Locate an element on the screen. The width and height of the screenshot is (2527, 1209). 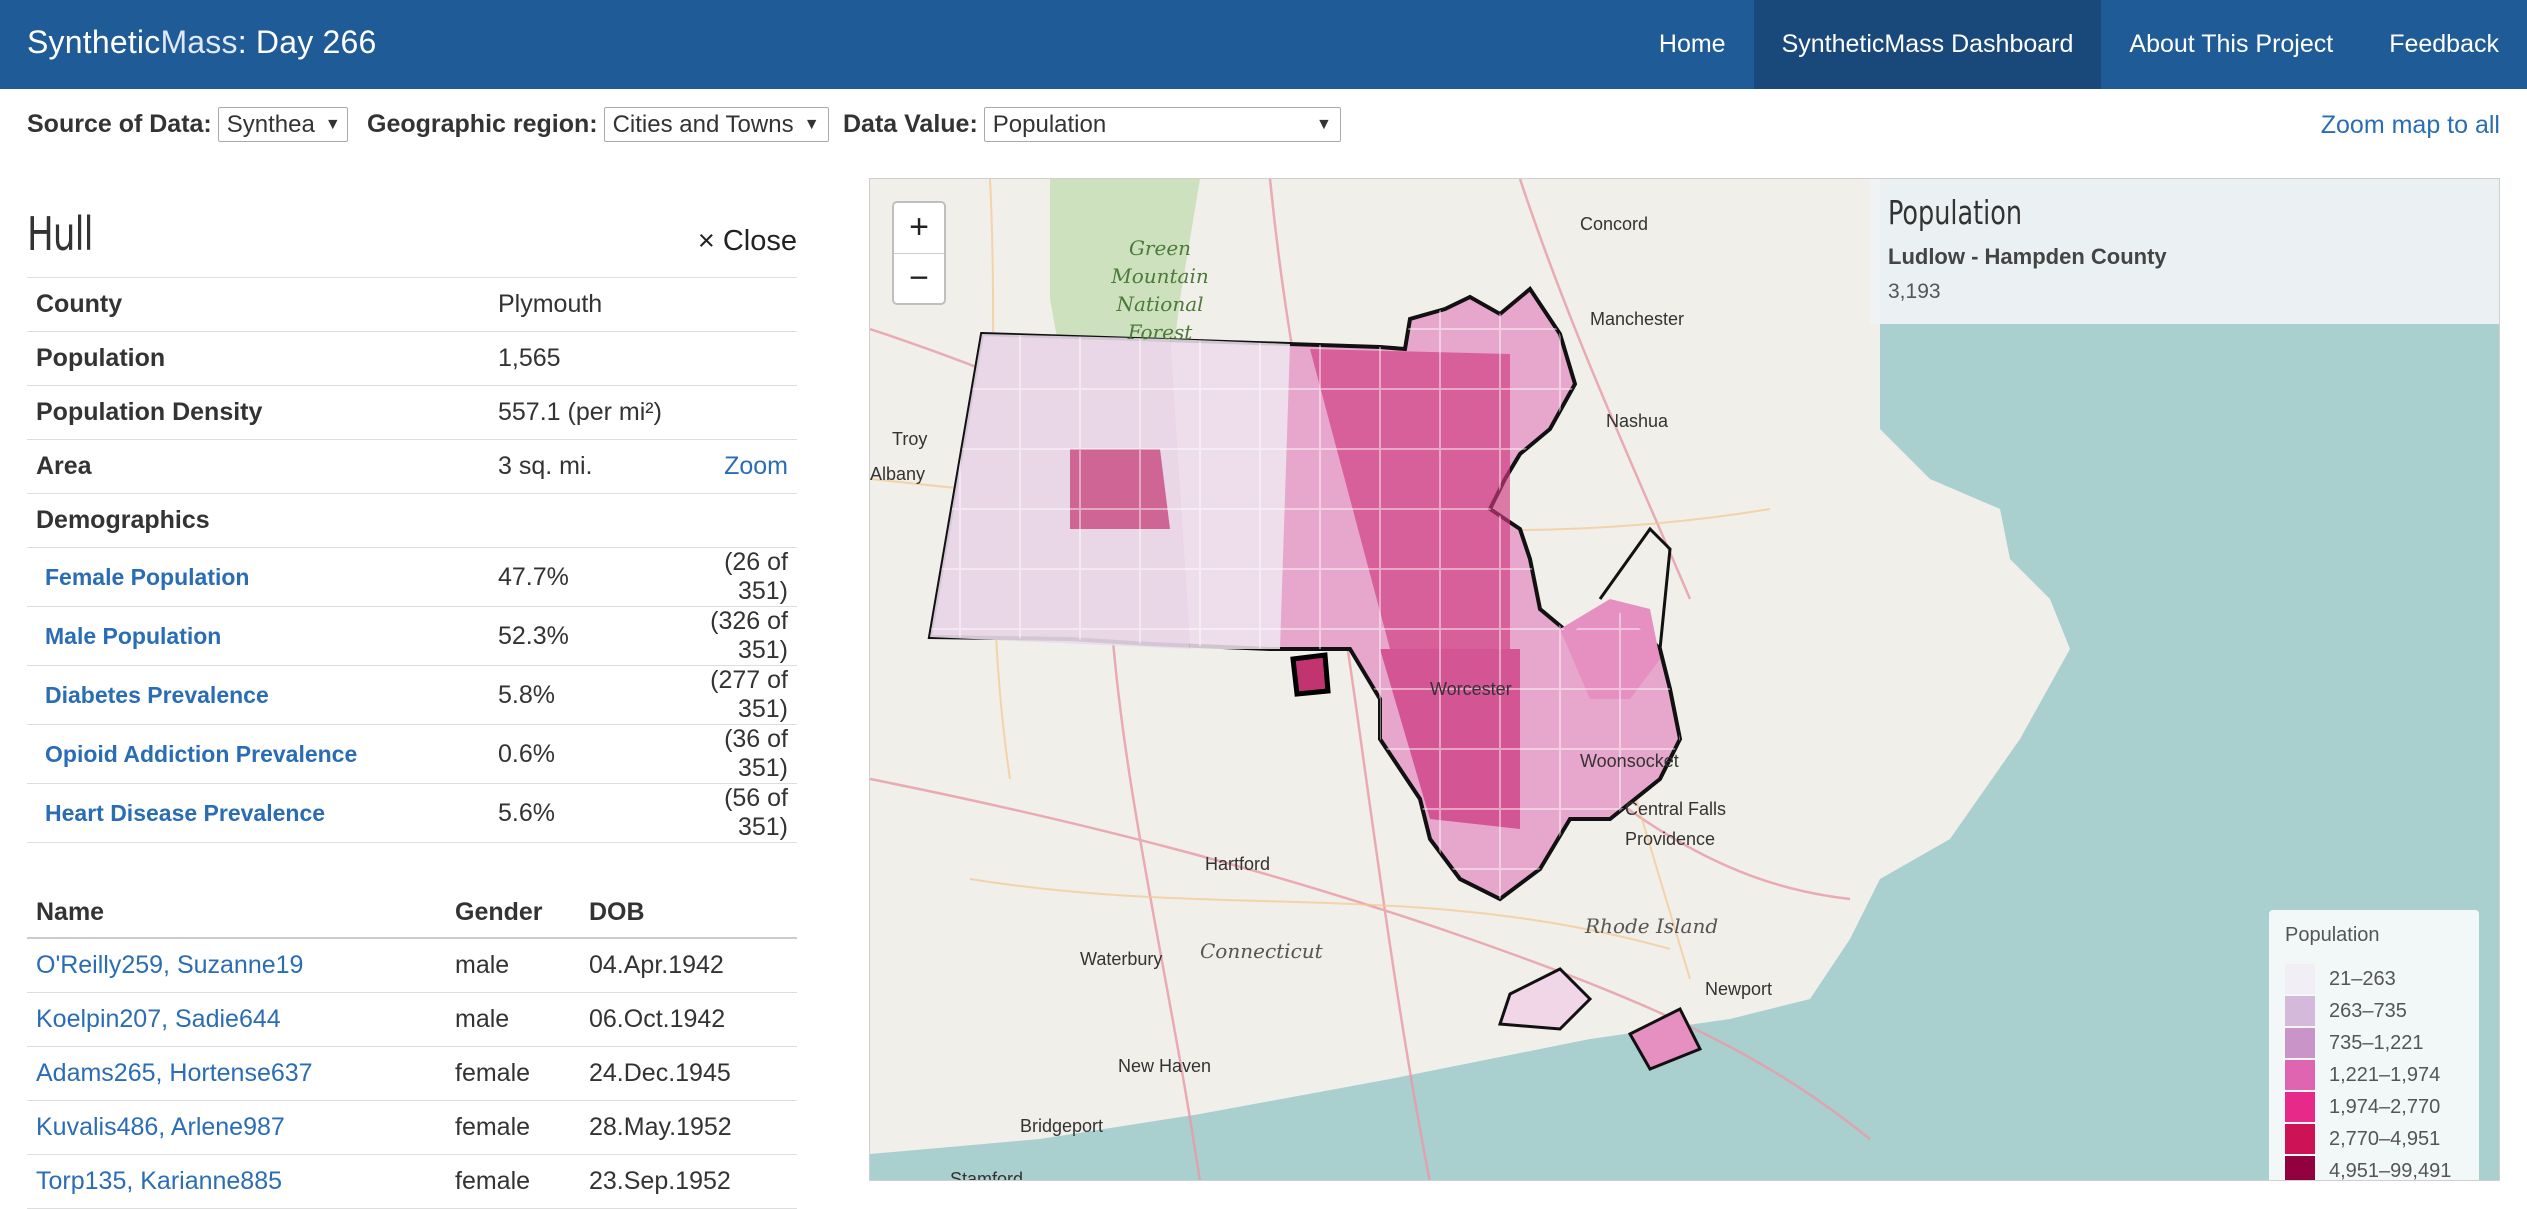
brand-part-synthetic: Synthetic is located at coordinates (94, 42).